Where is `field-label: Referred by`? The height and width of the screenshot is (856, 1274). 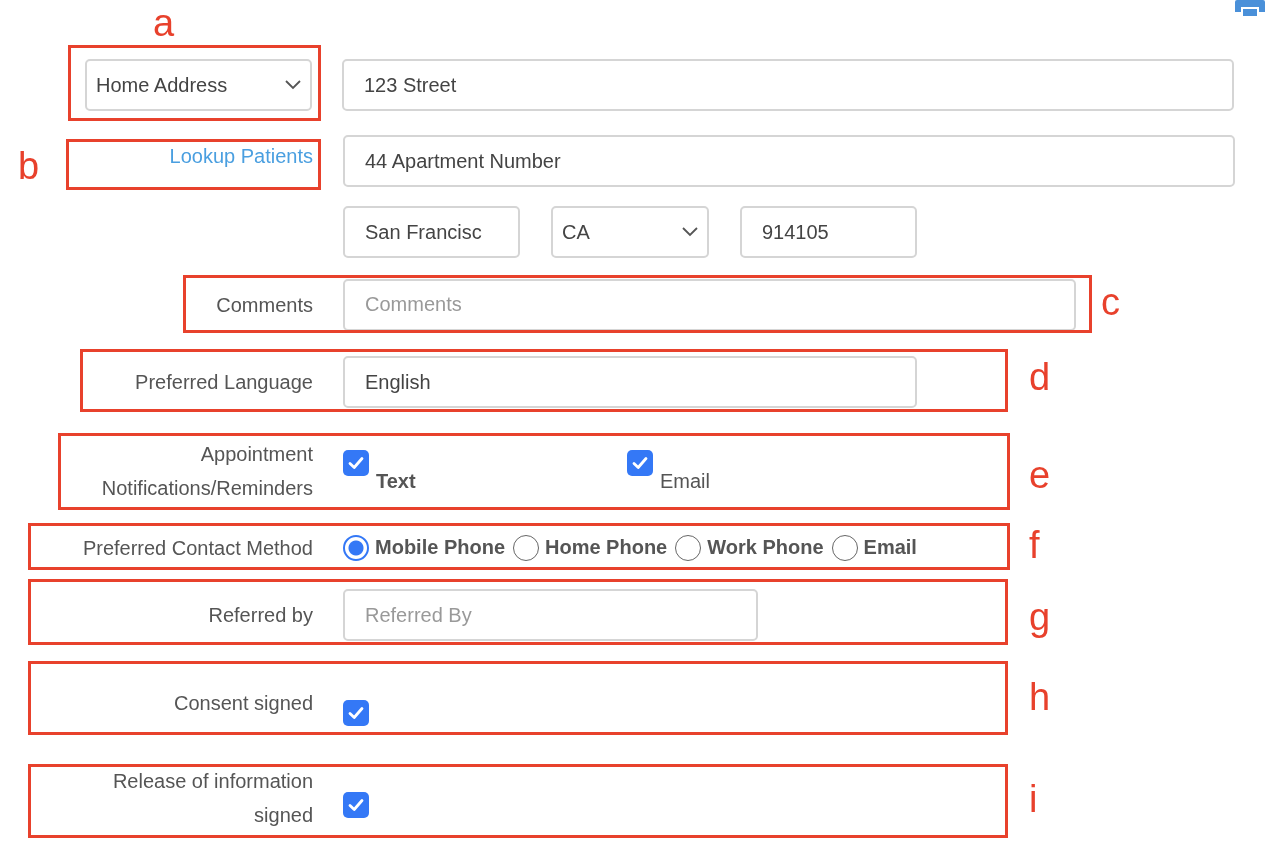 field-label: Referred by is located at coordinates (260, 615).